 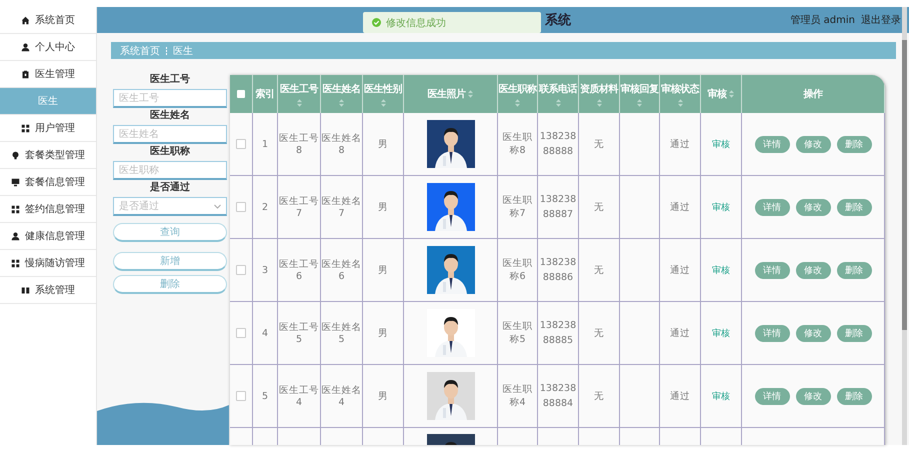 What do you see at coordinates (25, 20) in the screenshot?
I see `home-icon` at bounding box center [25, 20].